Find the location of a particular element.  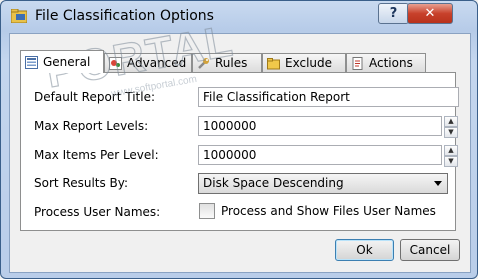

tab-general-label: General is located at coordinates (67, 62).